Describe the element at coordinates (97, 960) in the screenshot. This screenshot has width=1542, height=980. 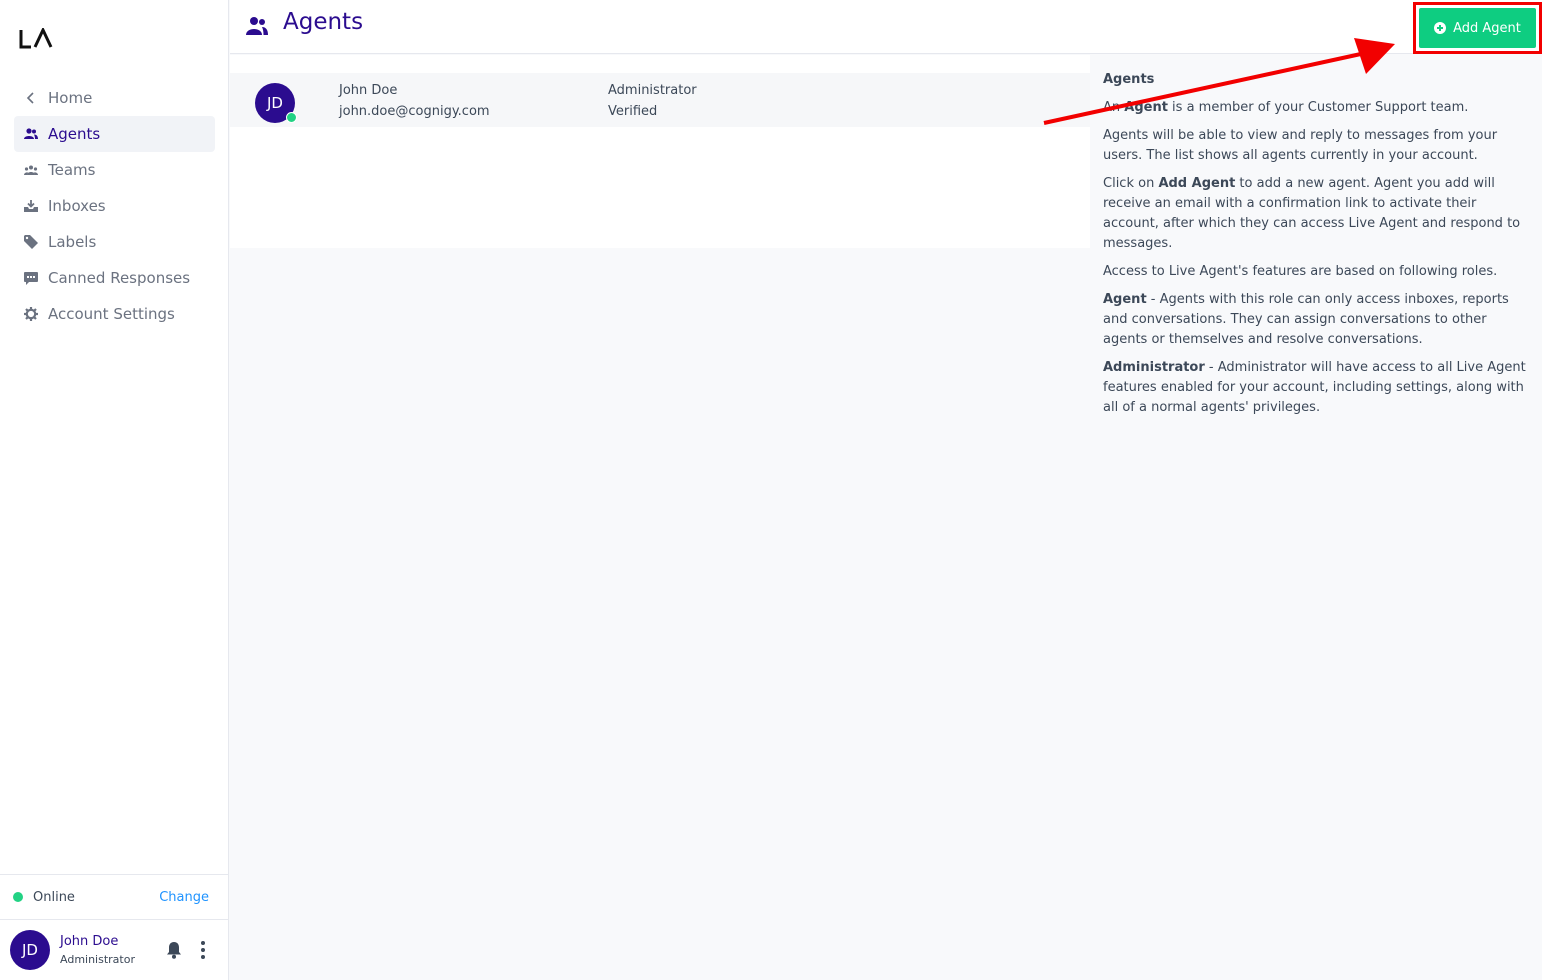
I see `profile-role: Administrator` at that location.